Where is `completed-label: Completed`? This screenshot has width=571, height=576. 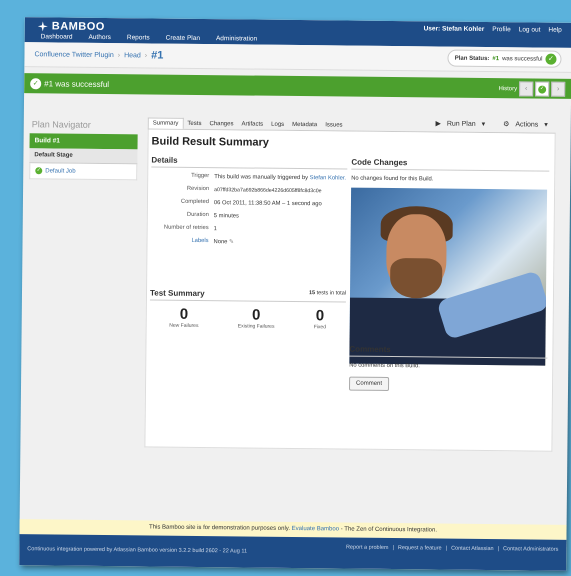
completed-label: Completed is located at coordinates (194, 202).